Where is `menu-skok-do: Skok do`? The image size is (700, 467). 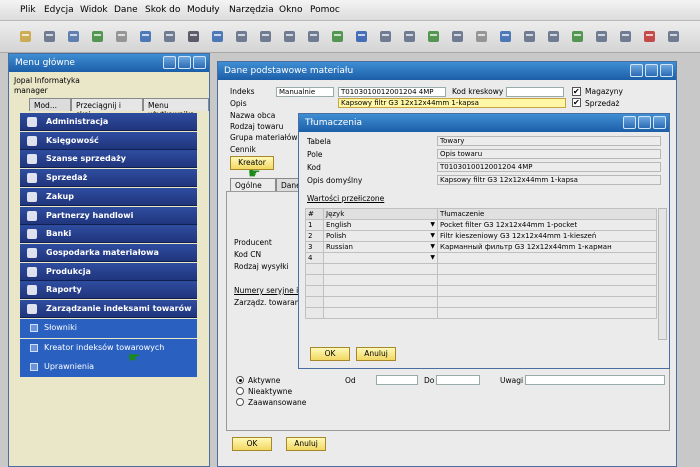
menu-skok-do: Skok do is located at coordinates (162, 10).